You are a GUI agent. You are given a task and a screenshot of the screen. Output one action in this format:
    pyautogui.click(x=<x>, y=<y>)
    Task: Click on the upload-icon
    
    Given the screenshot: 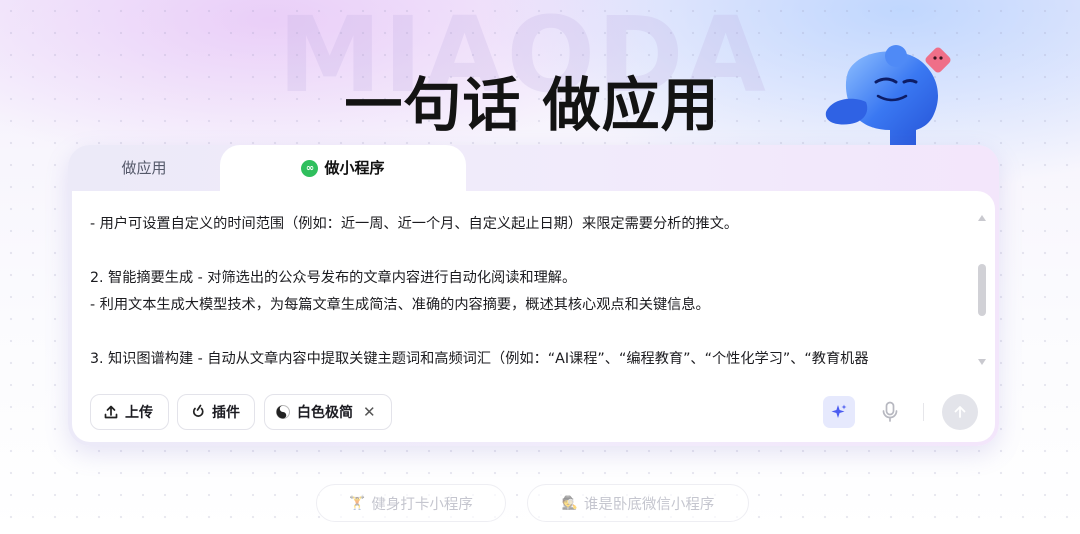 What is the action you would take?
    pyautogui.click(x=111, y=412)
    